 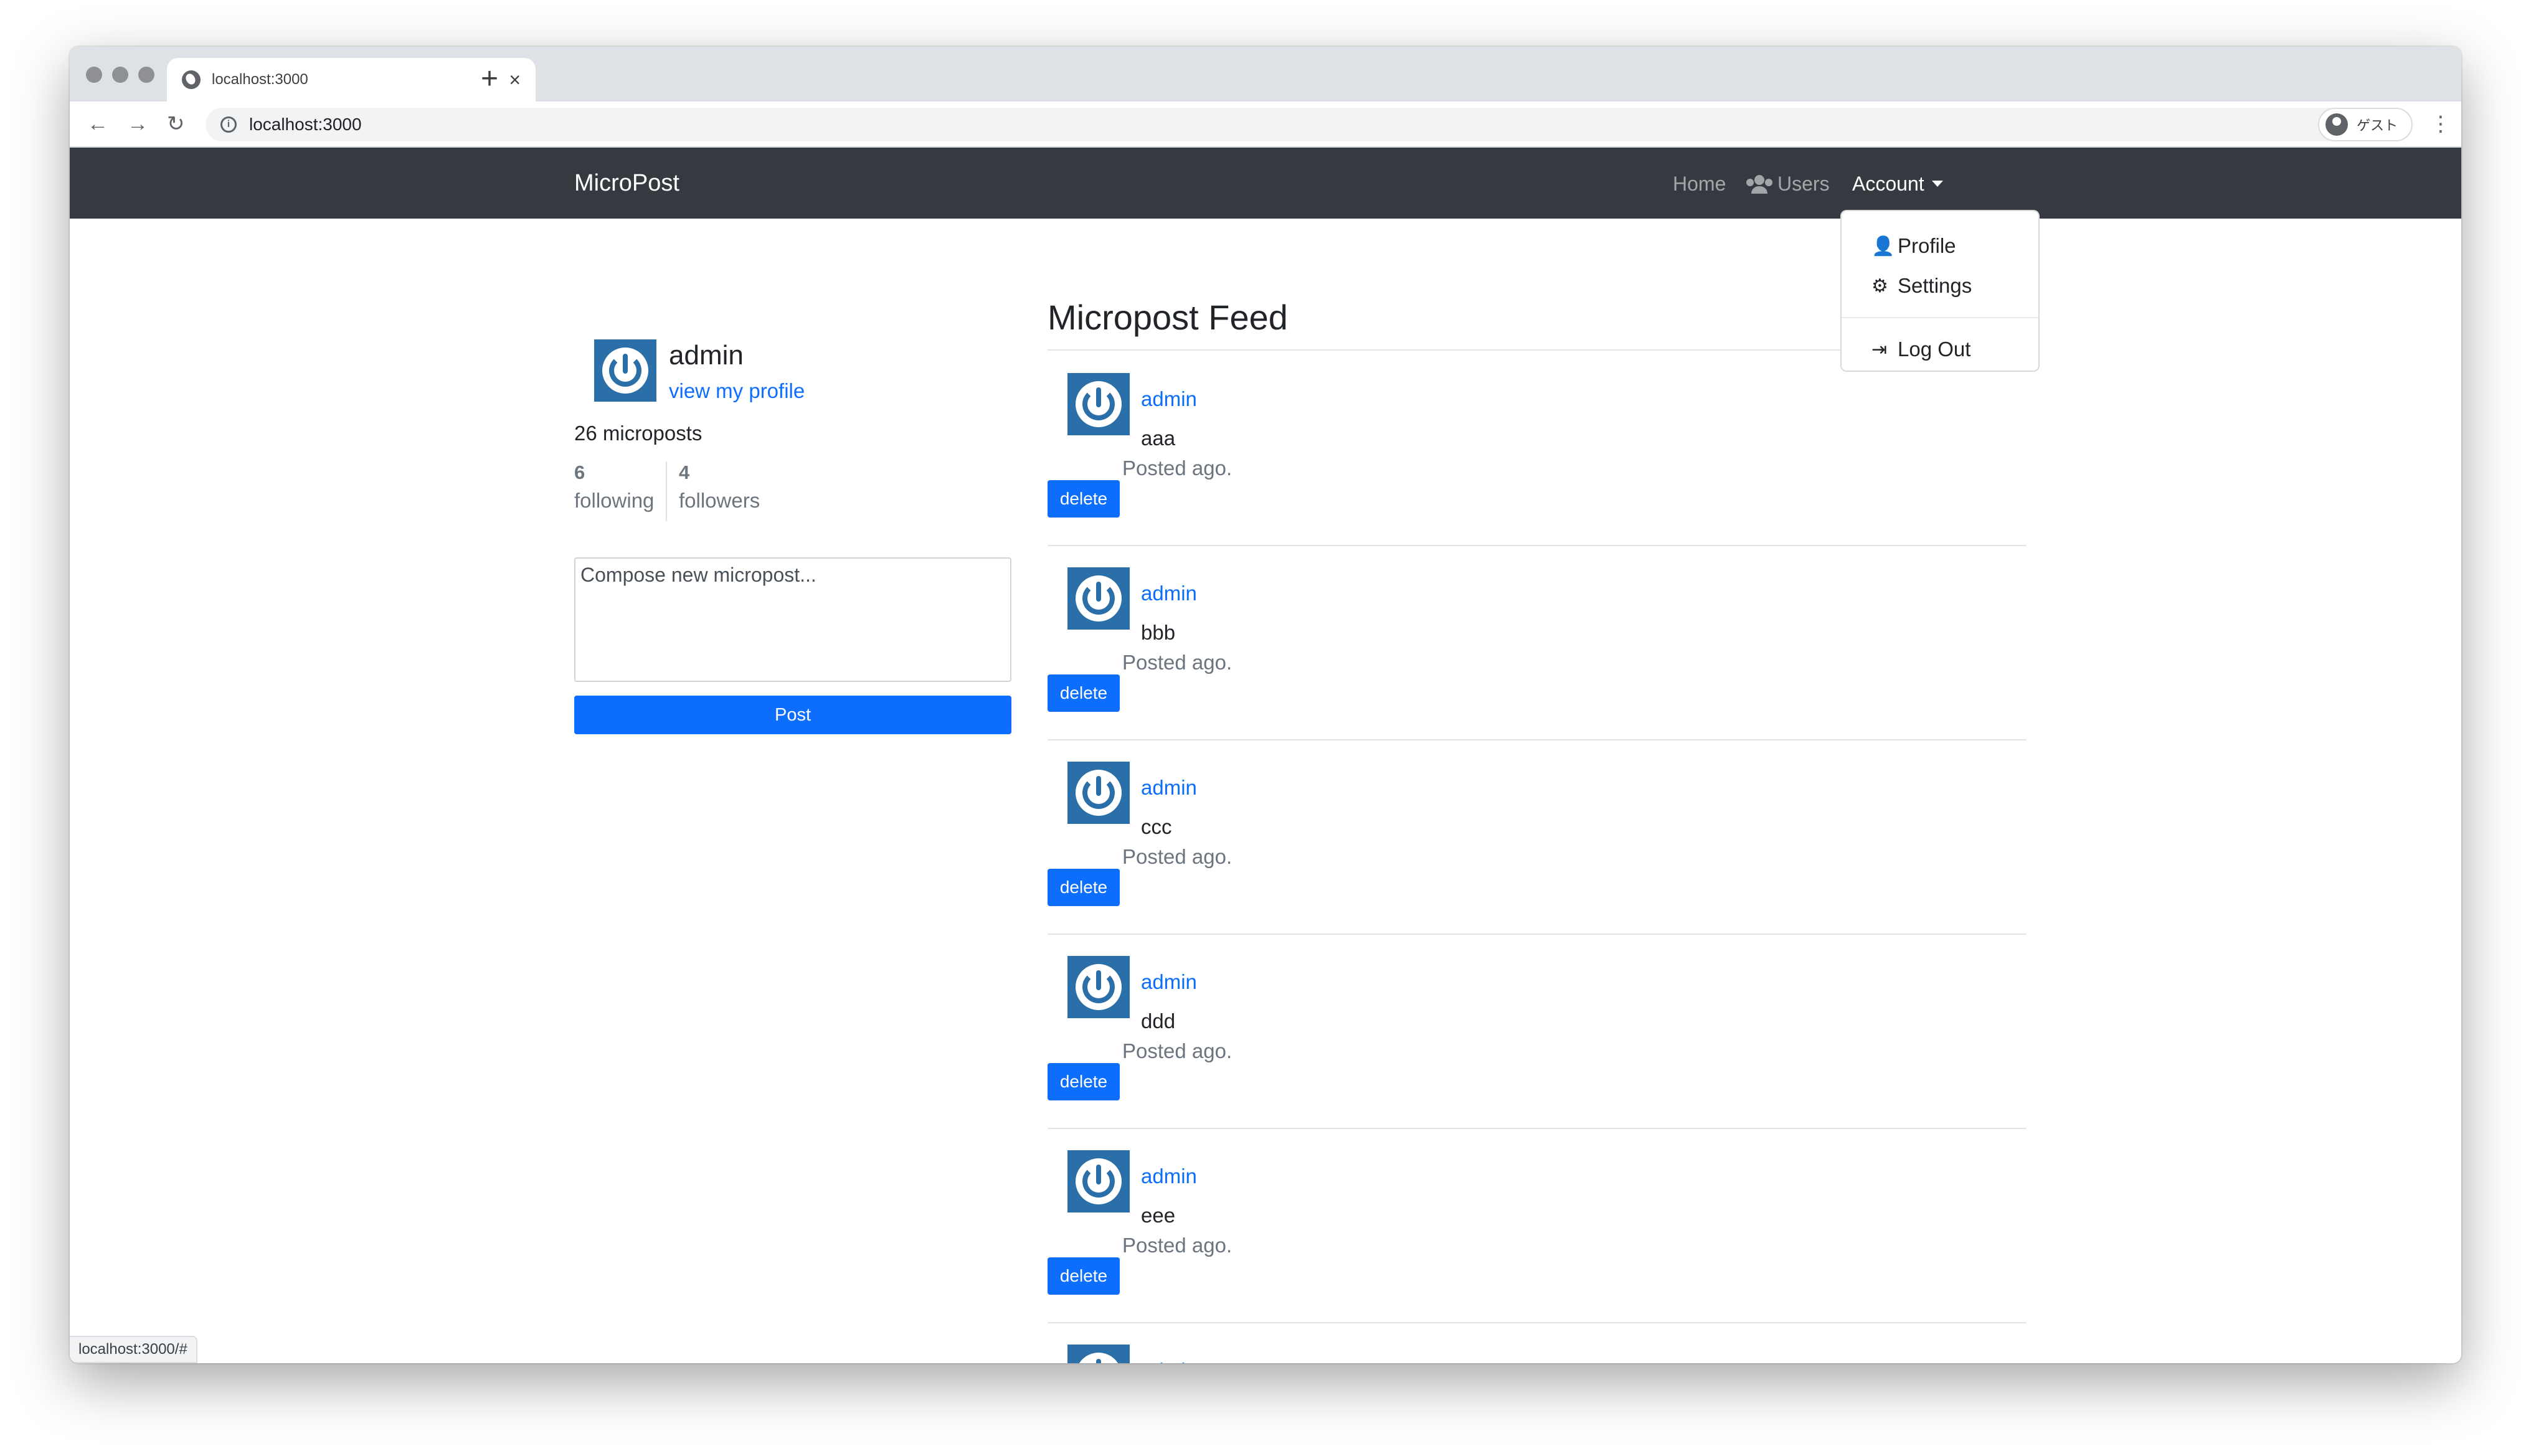 I want to click on back-arrow-icon: ←, so click(x=97, y=124).